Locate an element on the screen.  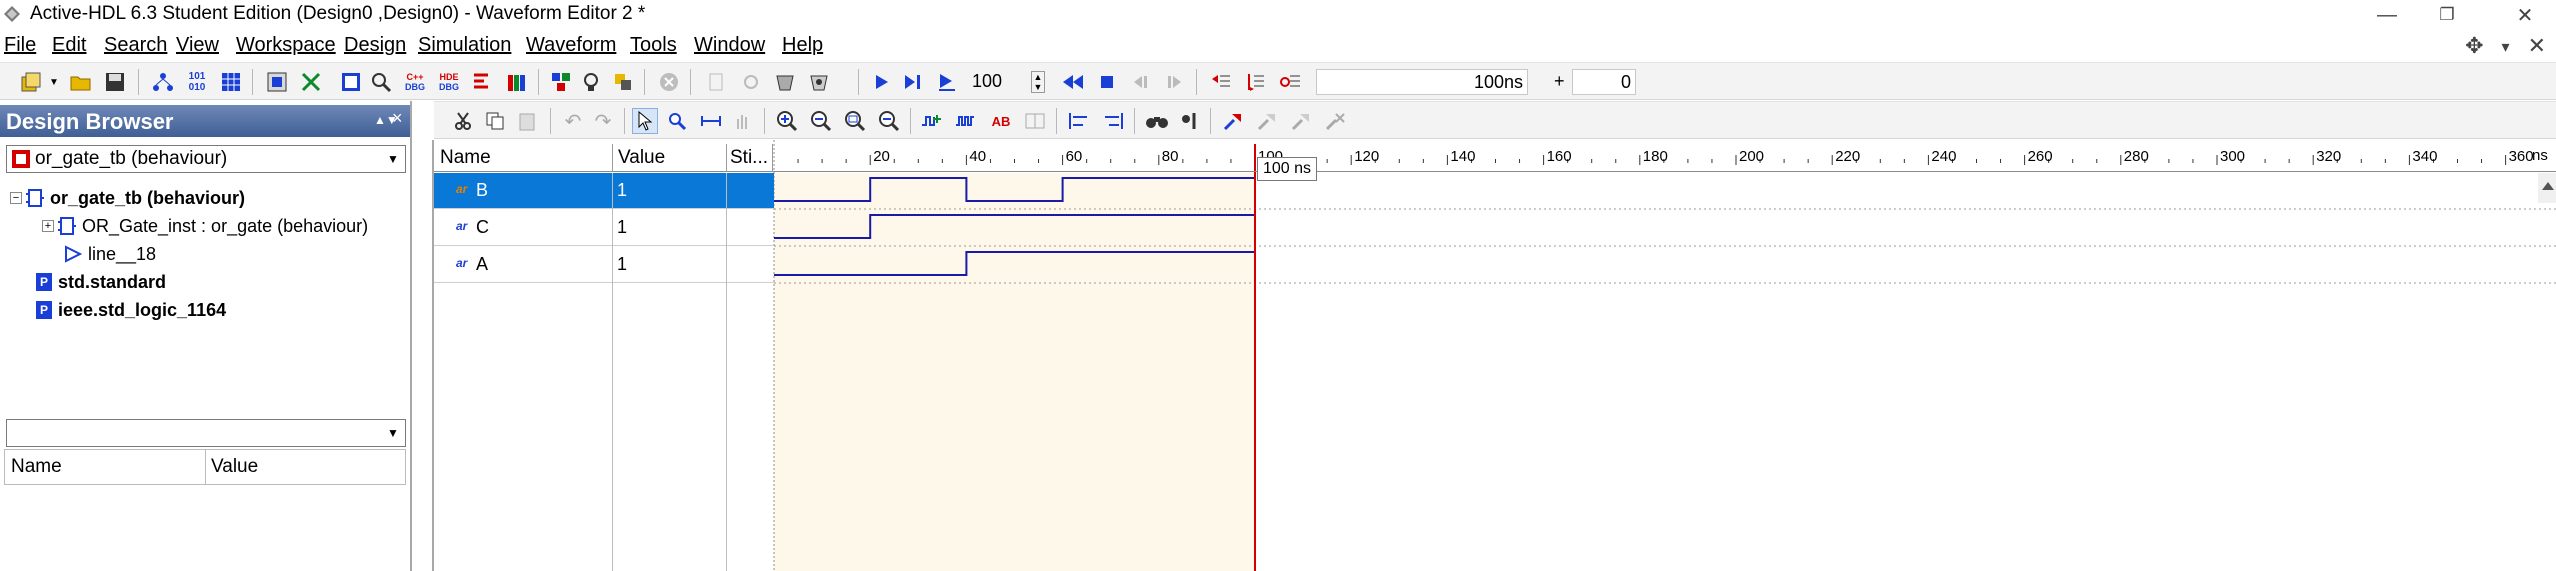
zoom-in-icon is located at coordinates (787, 121).